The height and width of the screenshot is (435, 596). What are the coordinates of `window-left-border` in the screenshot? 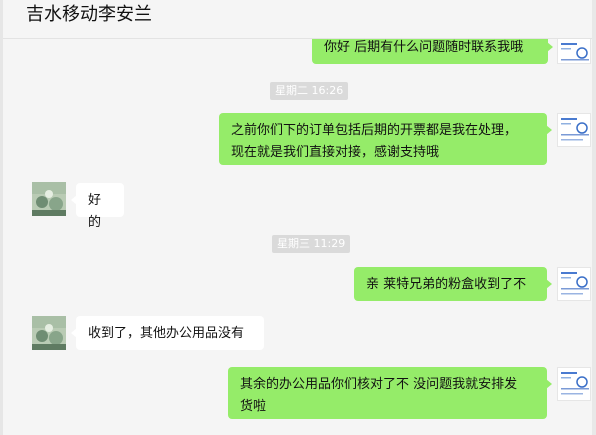 It's located at (1, 217).